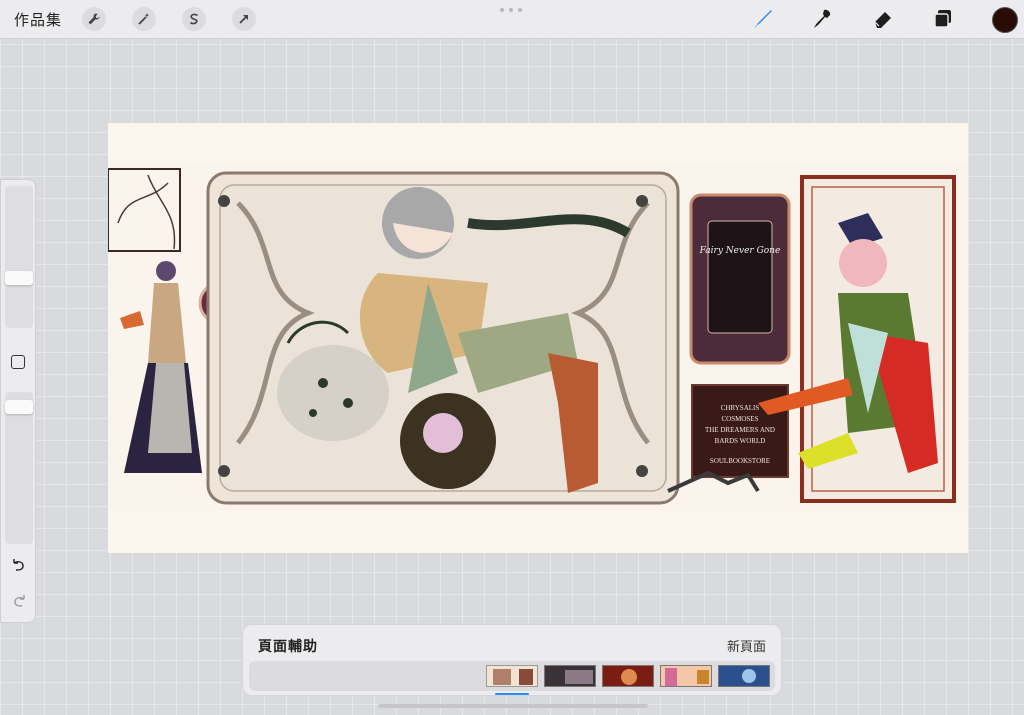  I want to click on gallery-button: 作品集, so click(38, 19).